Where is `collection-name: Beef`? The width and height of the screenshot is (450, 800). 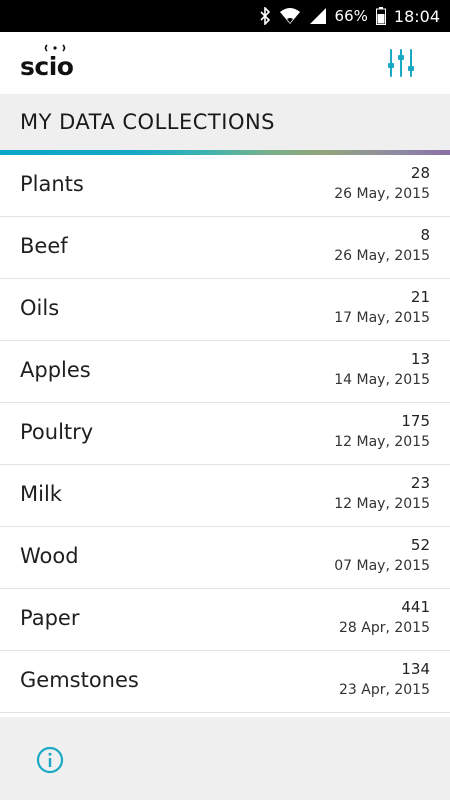
collection-name: Beef is located at coordinates (44, 246).